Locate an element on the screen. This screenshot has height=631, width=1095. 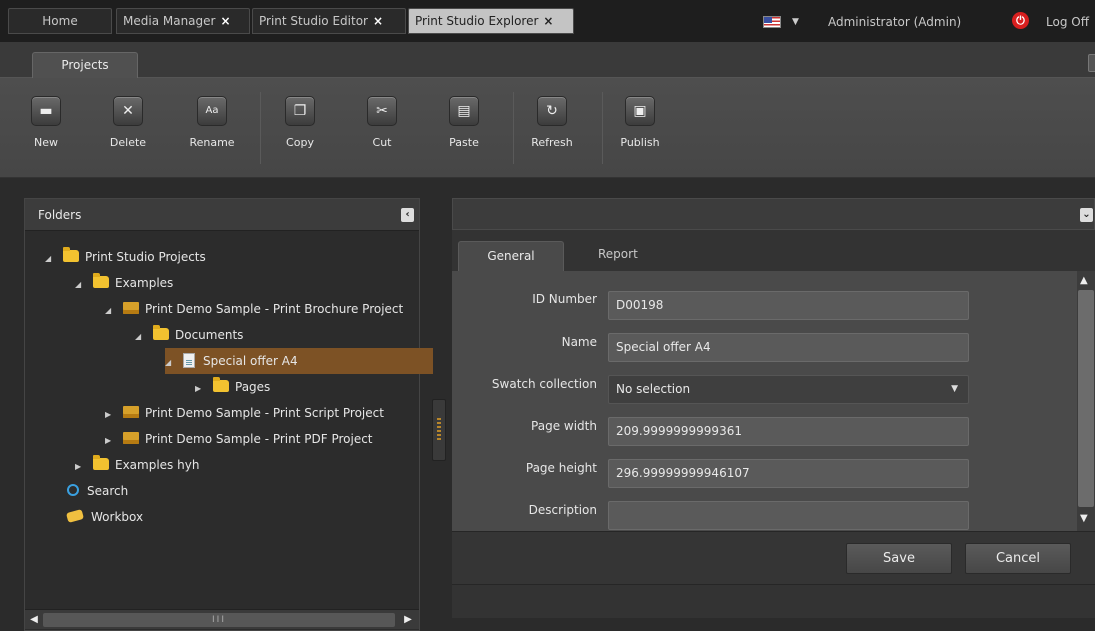
ribbon-tab-projects: Projects is located at coordinates (85, 66).